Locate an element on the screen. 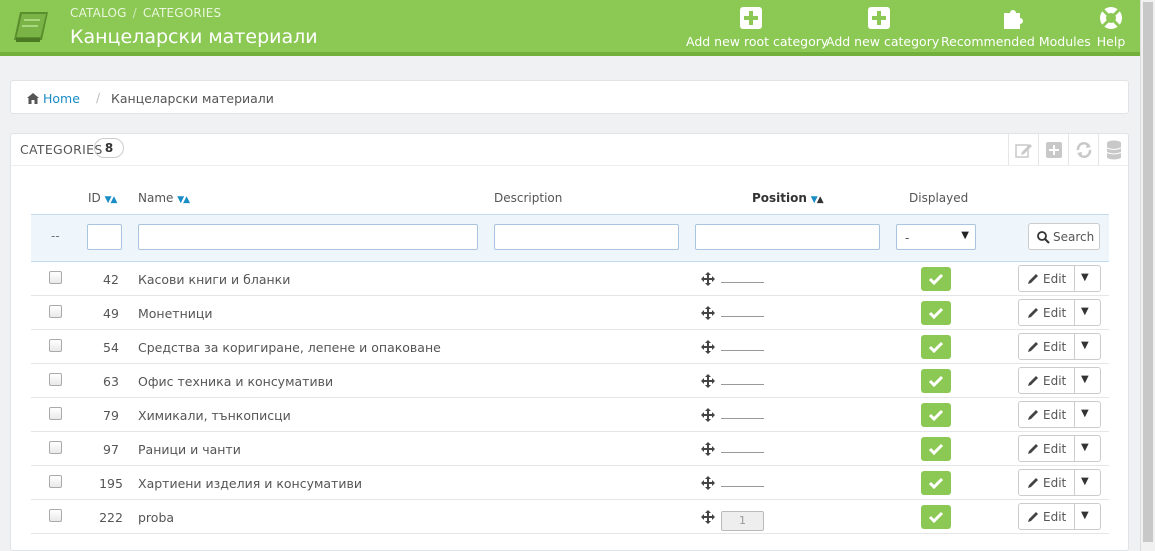 Image resolution: width=1155 pixels, height=551 pixels. crumb-catalog: CATALOG is located at coordinates (98, 13).